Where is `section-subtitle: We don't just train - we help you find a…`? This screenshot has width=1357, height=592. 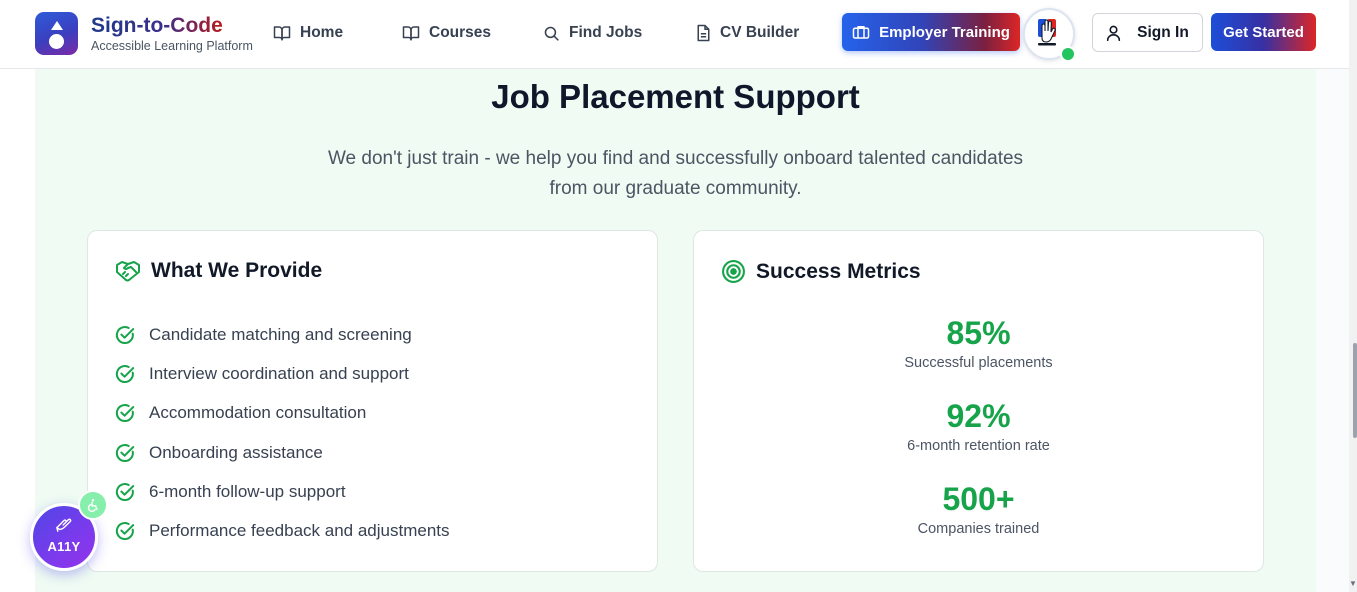
section-subtitle: We don't just train - we help you find a… is located at coordinates (675, 173).